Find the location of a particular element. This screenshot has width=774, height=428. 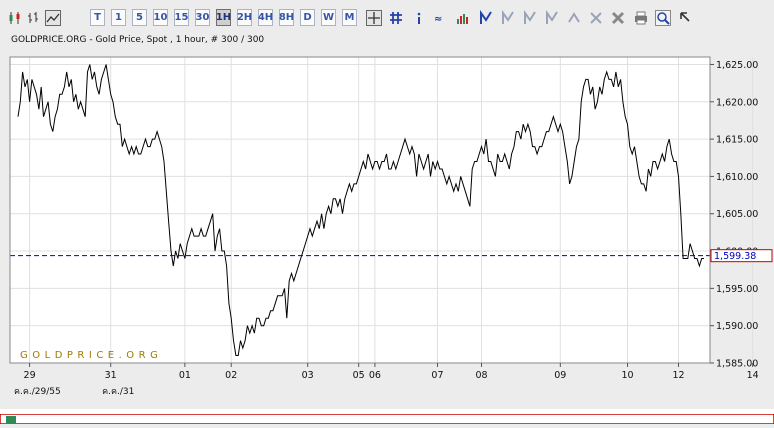

bar-chart-icon is located at coordinates (34, 17).